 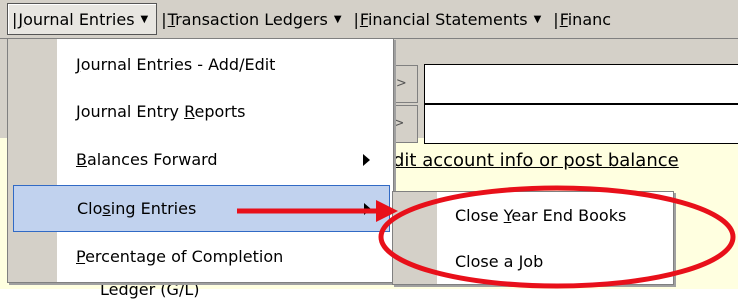 I want to click on menu-item-journal-entries-add-edit: Journal Entries - Add/Edit, so click(x=200, y=64).